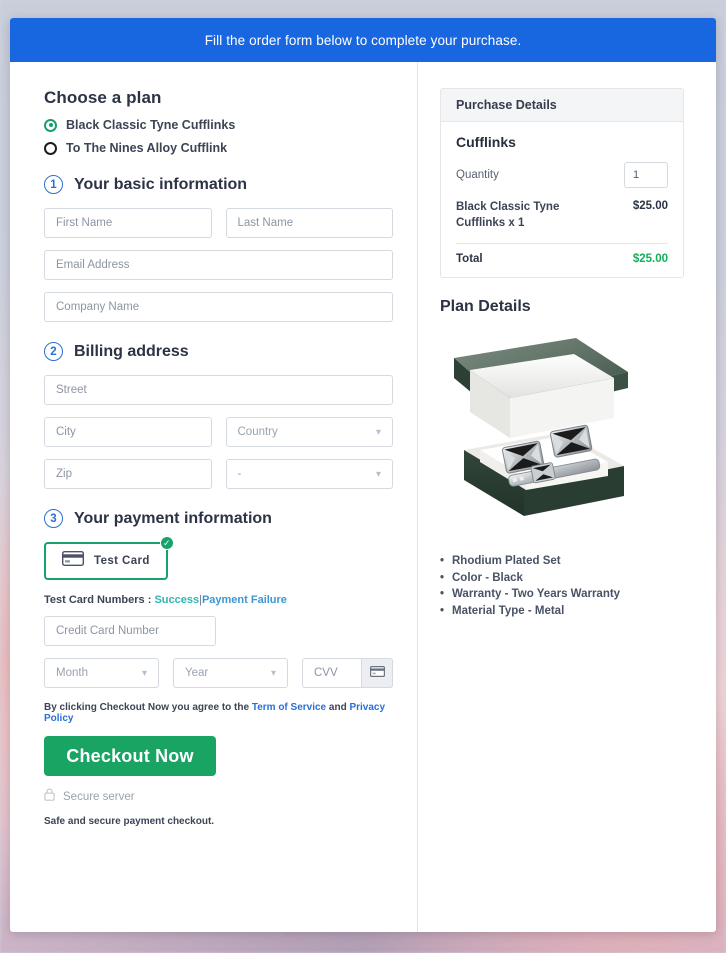 The height and width of the screenshot is (953, 726). Describe the element at coordinates (309, 223) in the screenshot. I see `last-name-input: Last Name` at that location.